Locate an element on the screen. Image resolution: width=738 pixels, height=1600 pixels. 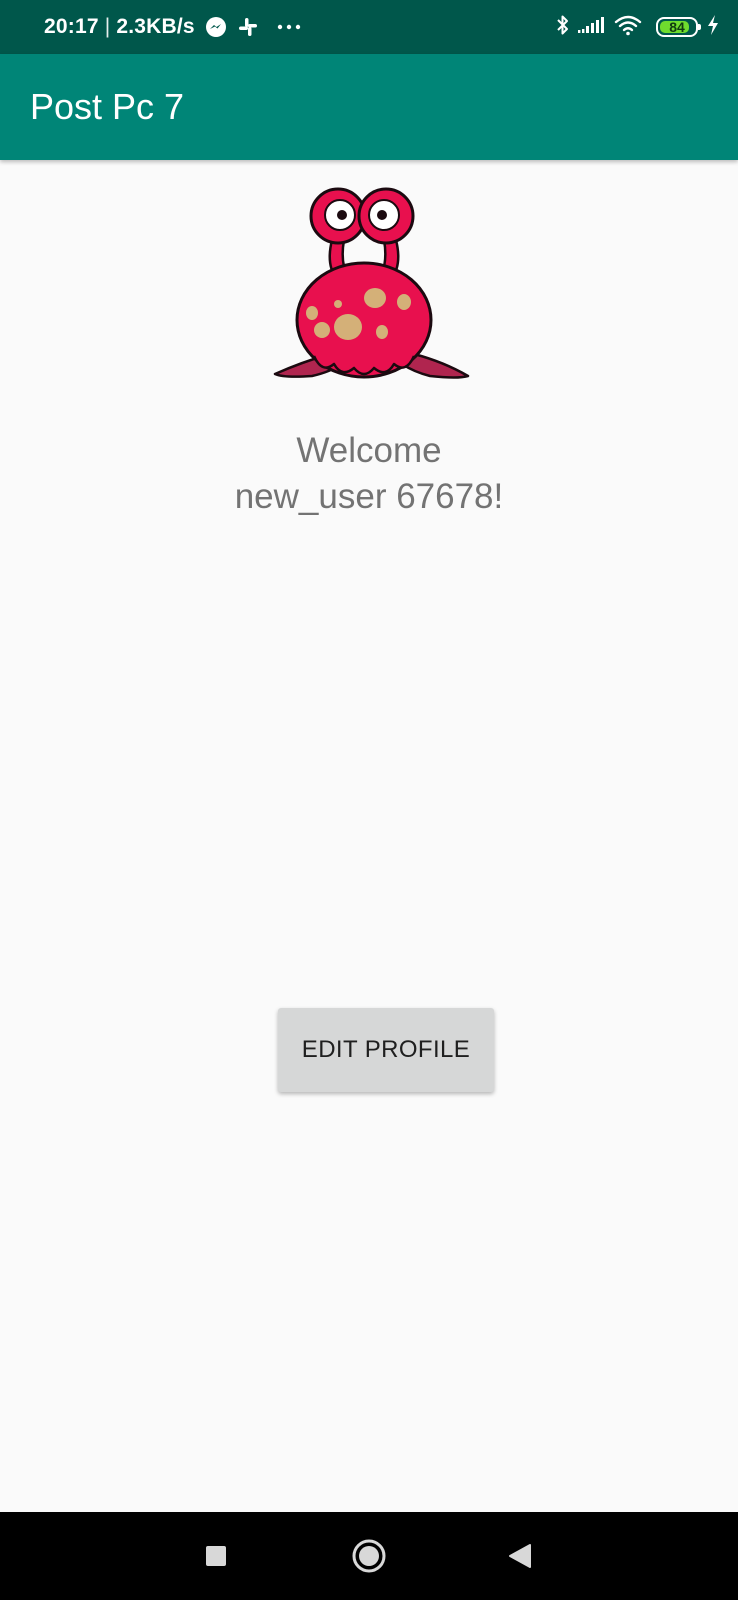
edit-profile-button: EDIT PROFILE is located at coordinates (386, 1050).